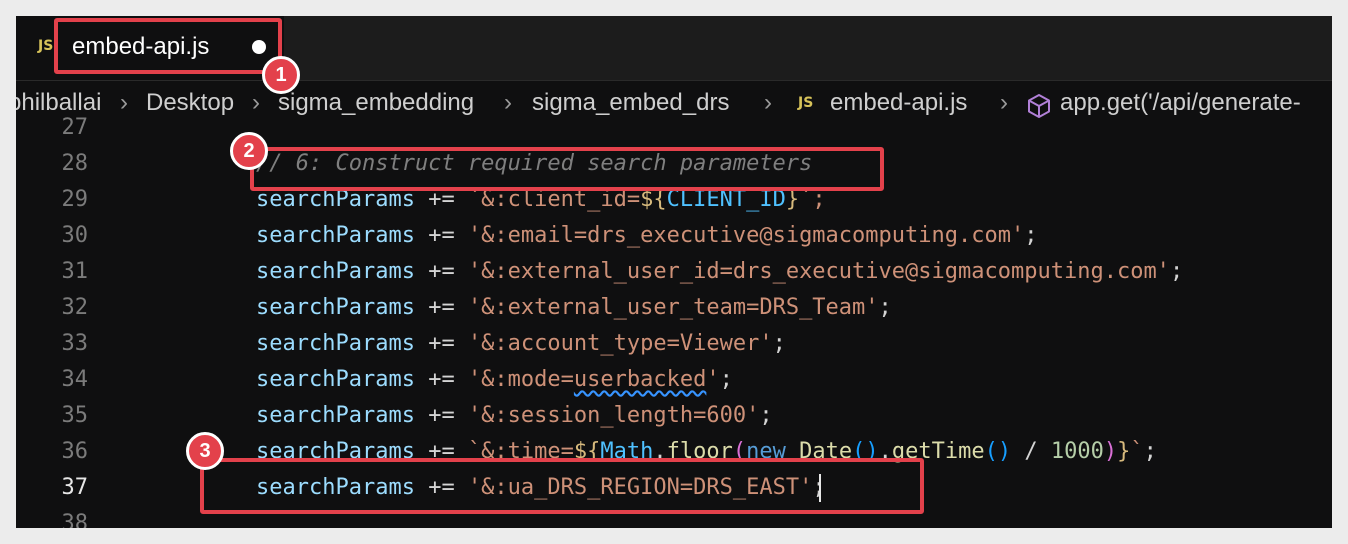 This screenshot has width=1348, height=544. What do you see at coordinates (190, 103) in the screenshot?
I see `breadcrumb-item-desktop: Desktop` at bounding box center [190, 103].